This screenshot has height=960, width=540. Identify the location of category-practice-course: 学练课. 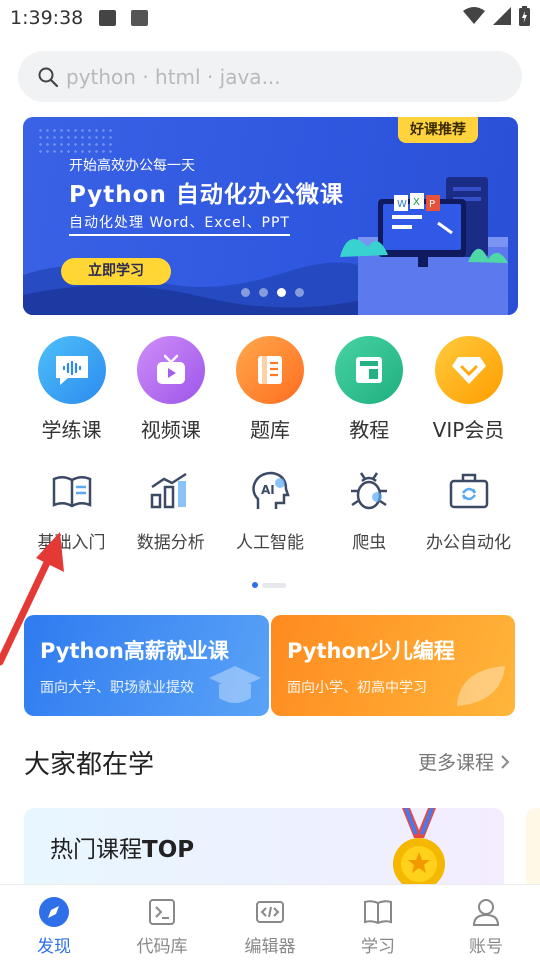
(71, 389).